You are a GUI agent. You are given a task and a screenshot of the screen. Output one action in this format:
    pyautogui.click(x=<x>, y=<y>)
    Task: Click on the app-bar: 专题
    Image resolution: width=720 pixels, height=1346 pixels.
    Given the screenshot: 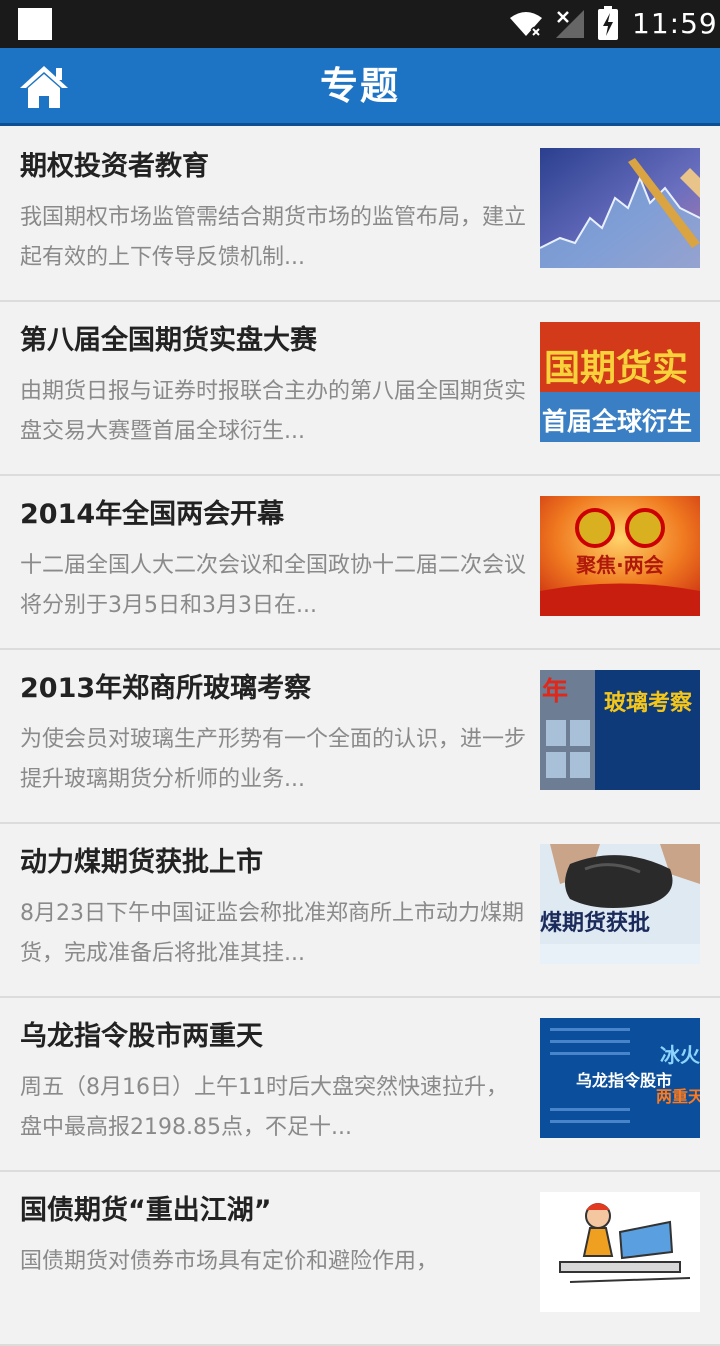 What is the action you would take?
    pyautogui.click(x=360, y=87)
    